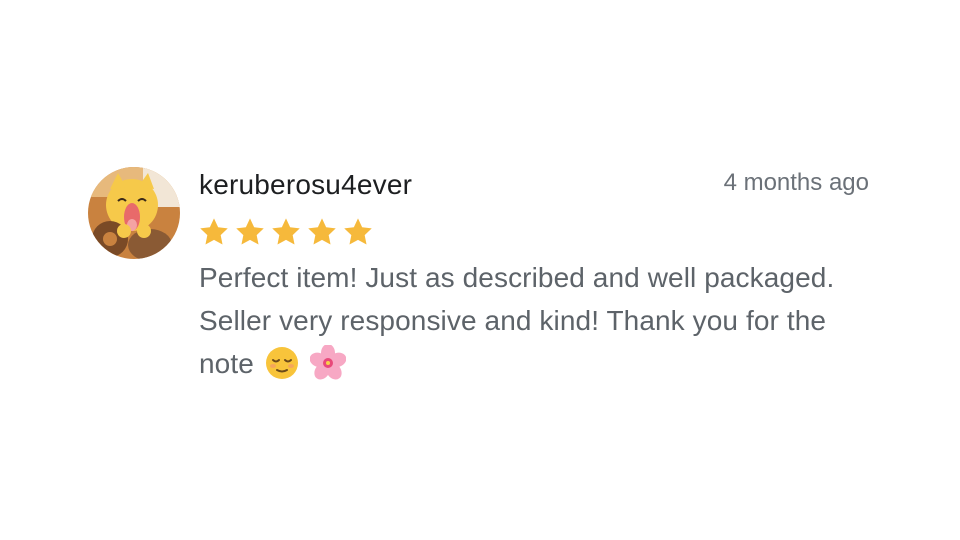 The height and width of the screenshot is (540, 960). I want to click on review-timestamp: 4 months ago, so click(796, 182).